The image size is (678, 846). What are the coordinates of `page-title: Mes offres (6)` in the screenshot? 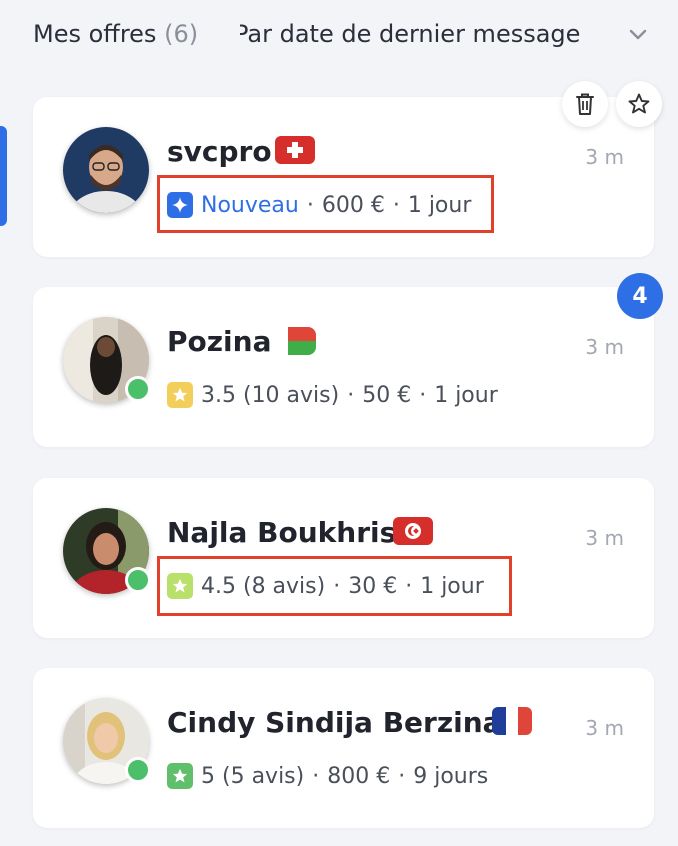 It's located at (115, 34).